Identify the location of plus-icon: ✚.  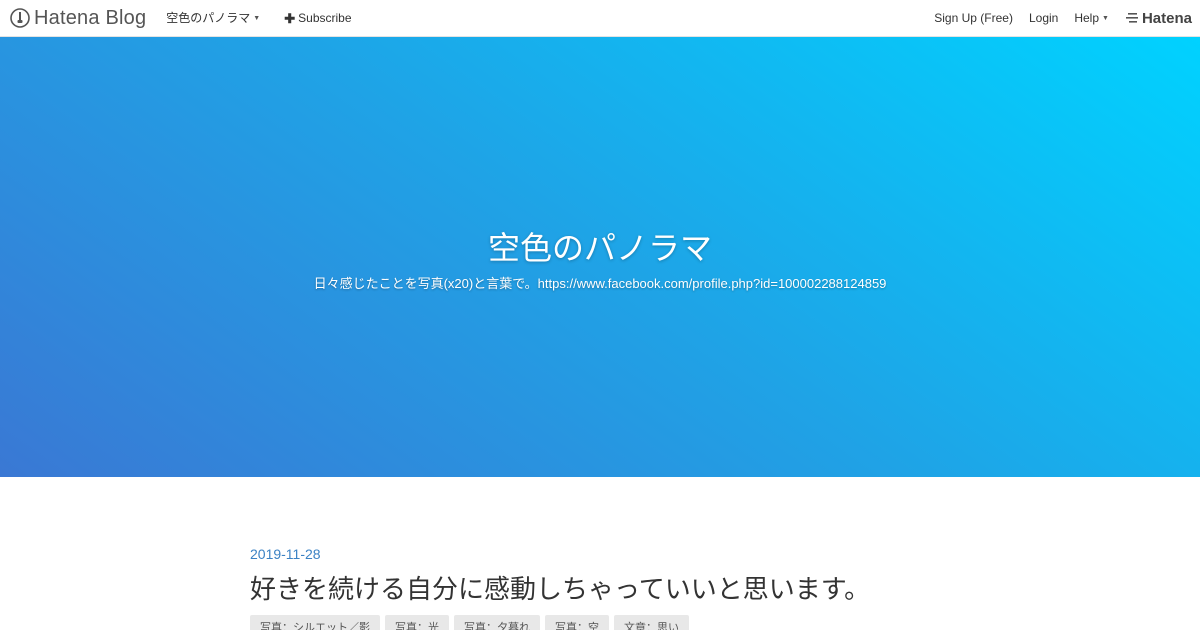
(290, 18).